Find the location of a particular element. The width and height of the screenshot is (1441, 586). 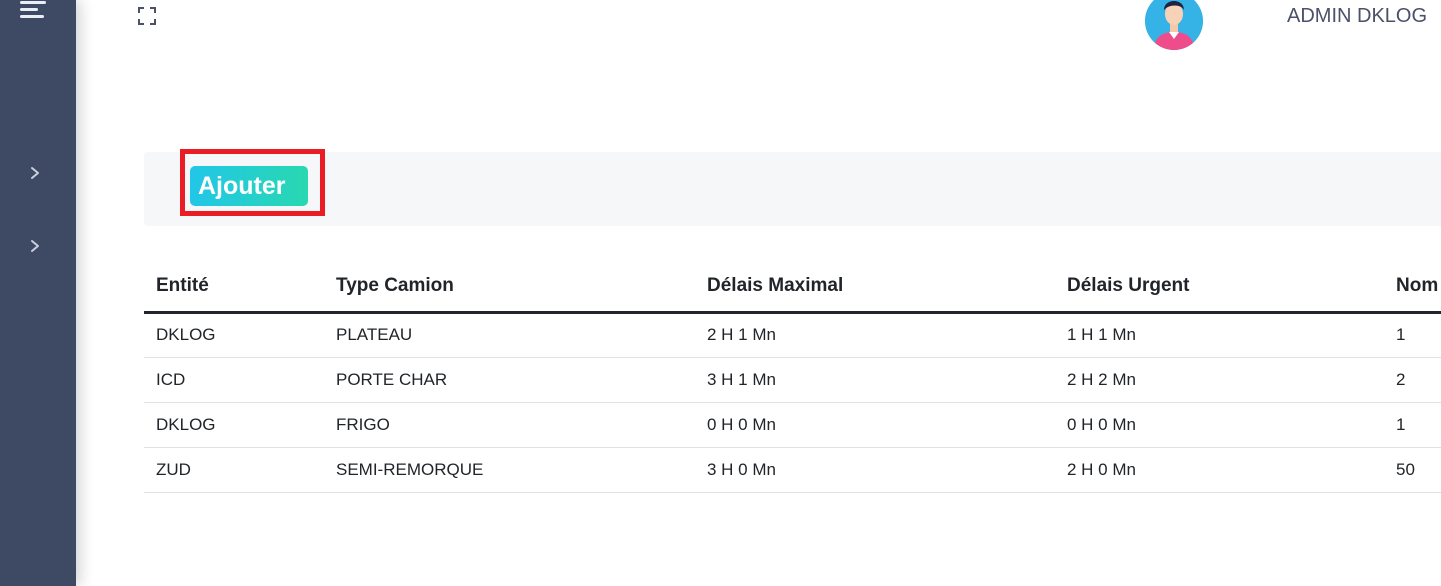

column-header-delais-urgent: Délais Urgent is located at coordinates (1219, 288).